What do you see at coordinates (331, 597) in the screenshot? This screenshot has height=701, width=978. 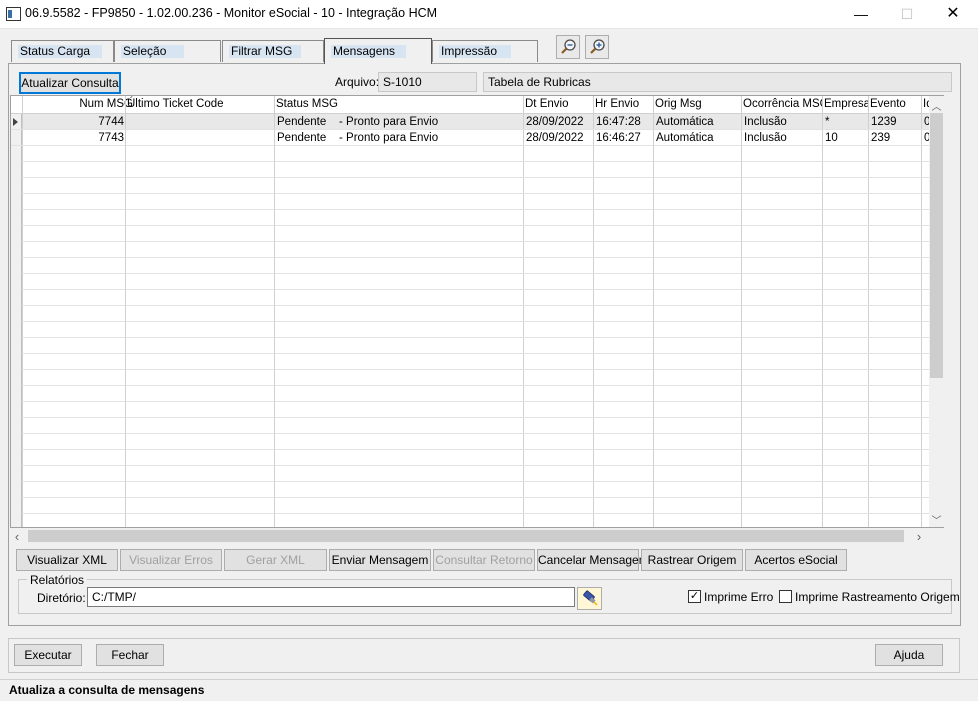 I see `directory-input: C:/TMP/` at bounding box center [331, 597].